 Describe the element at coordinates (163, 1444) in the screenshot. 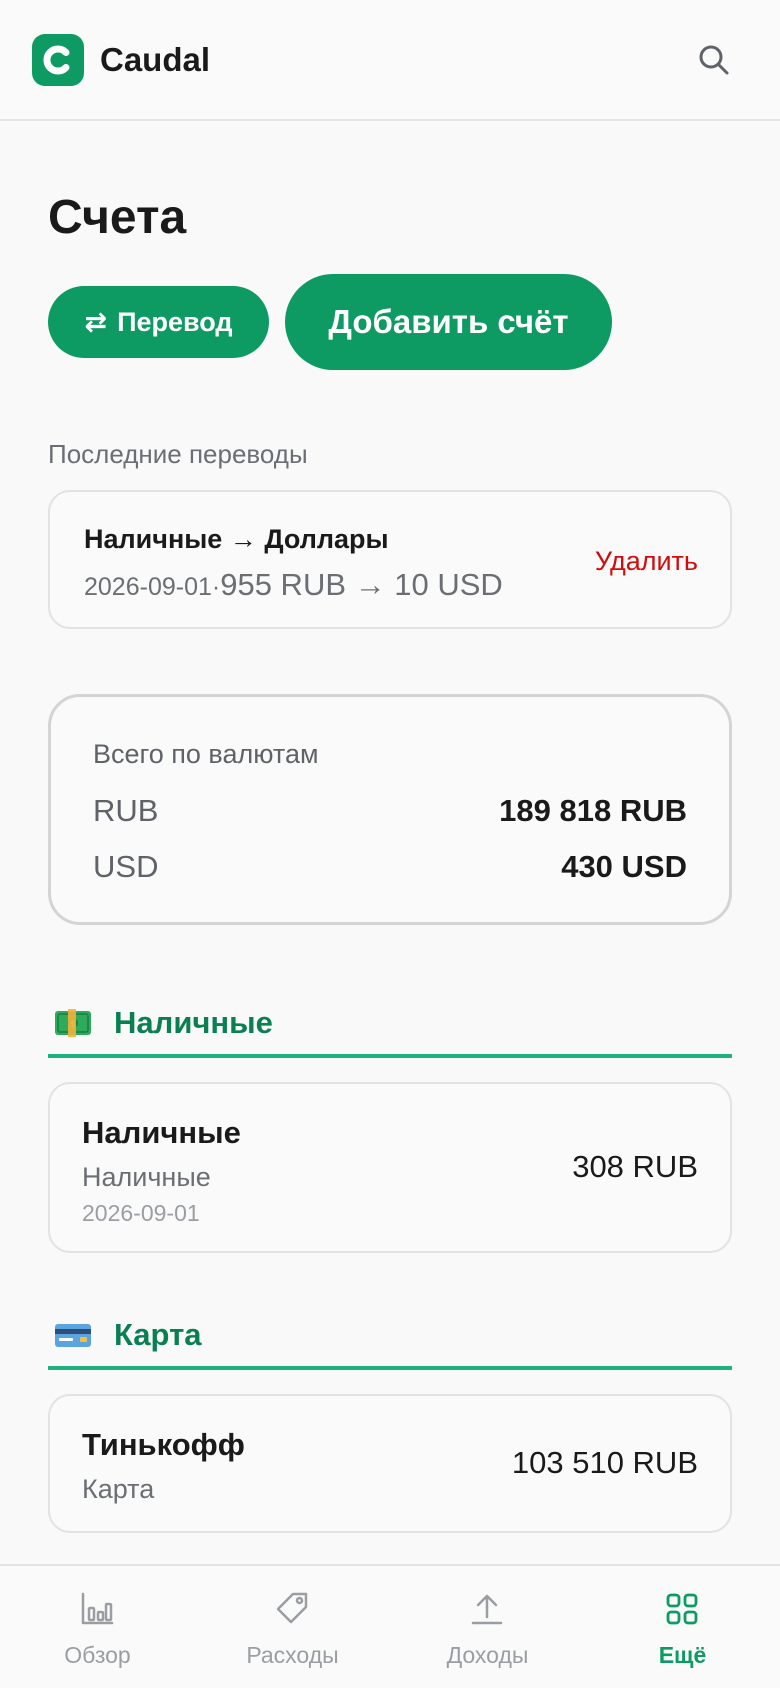

I see `account-name: Тинькофф` at that location.